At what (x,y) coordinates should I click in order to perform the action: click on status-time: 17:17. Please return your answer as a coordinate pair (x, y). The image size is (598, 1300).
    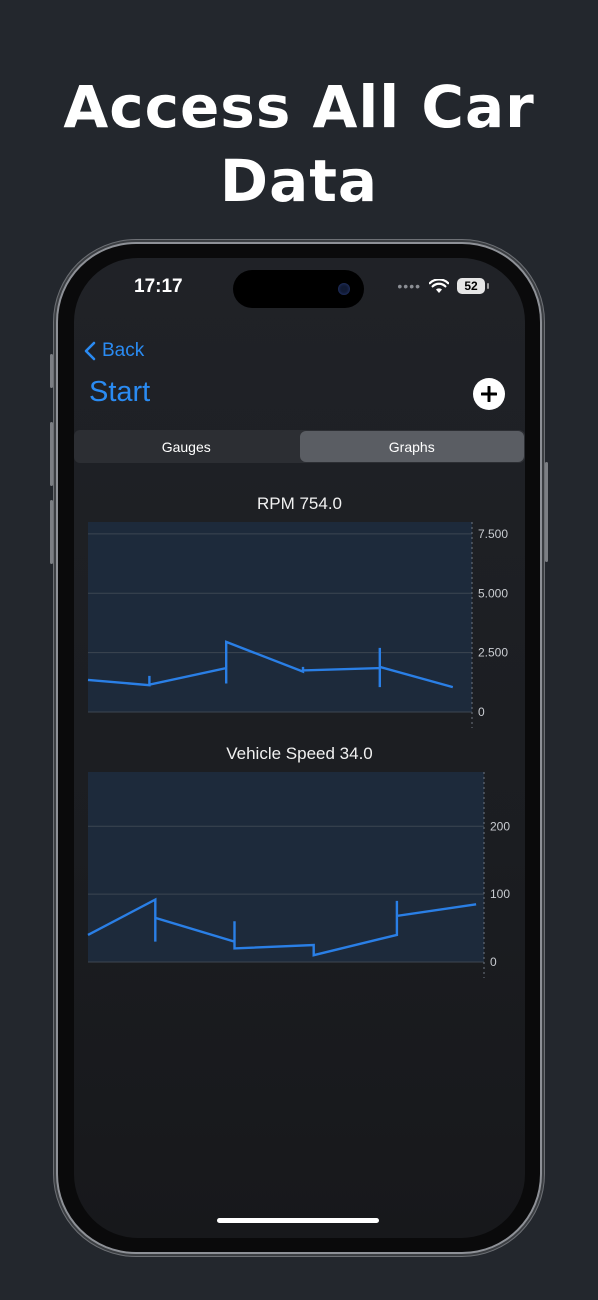
    Looking at the image, I should click on (158, 286).